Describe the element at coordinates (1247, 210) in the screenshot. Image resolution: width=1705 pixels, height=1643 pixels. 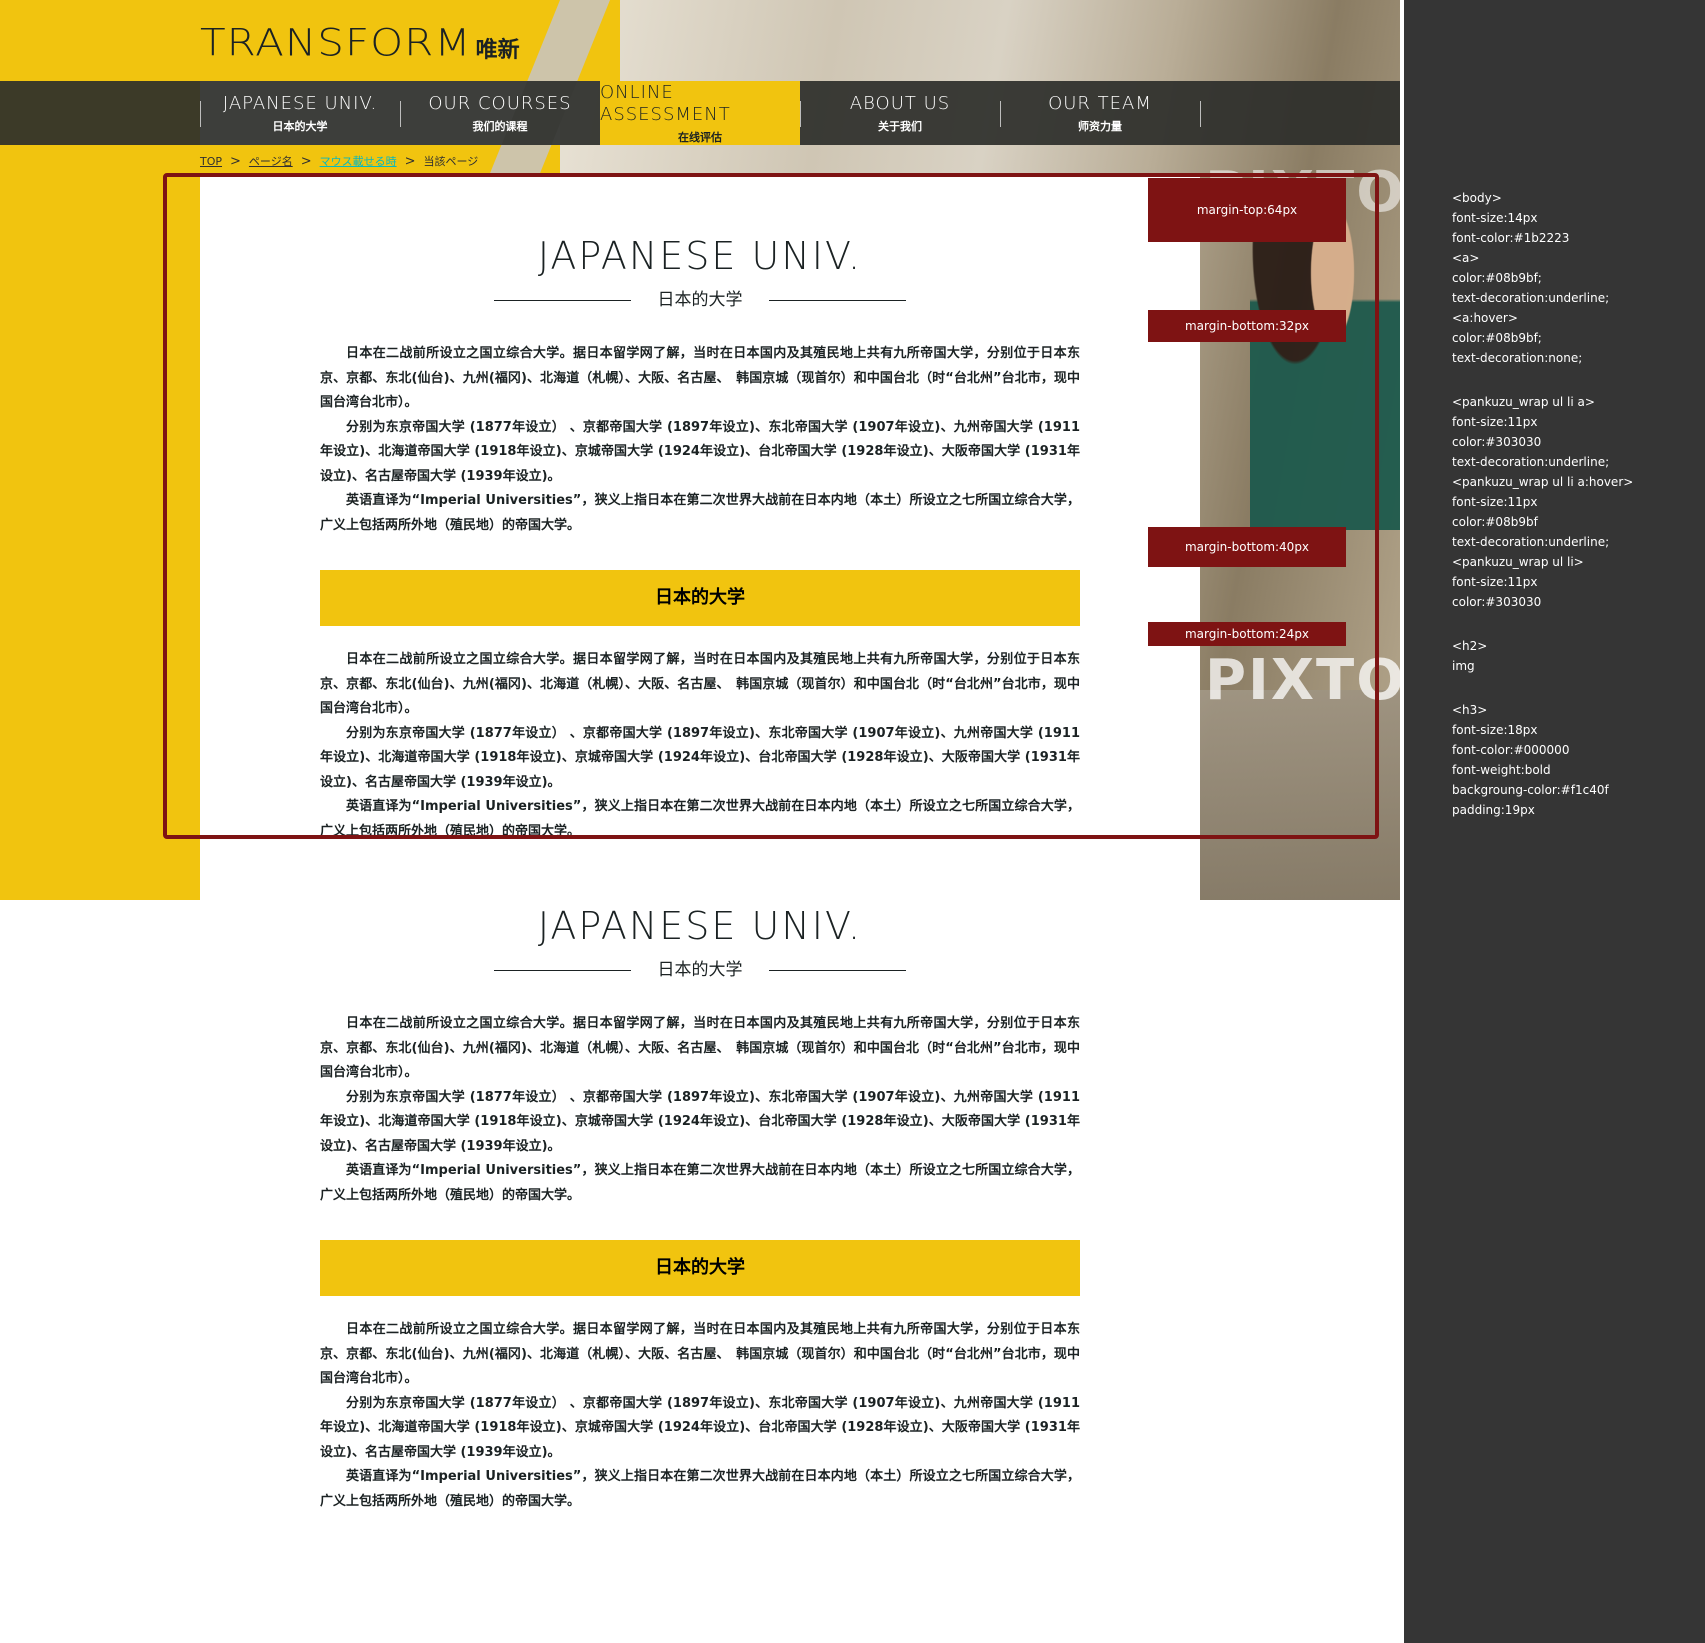
I see `annotation-margin-top: margin-top:64px` at that location.